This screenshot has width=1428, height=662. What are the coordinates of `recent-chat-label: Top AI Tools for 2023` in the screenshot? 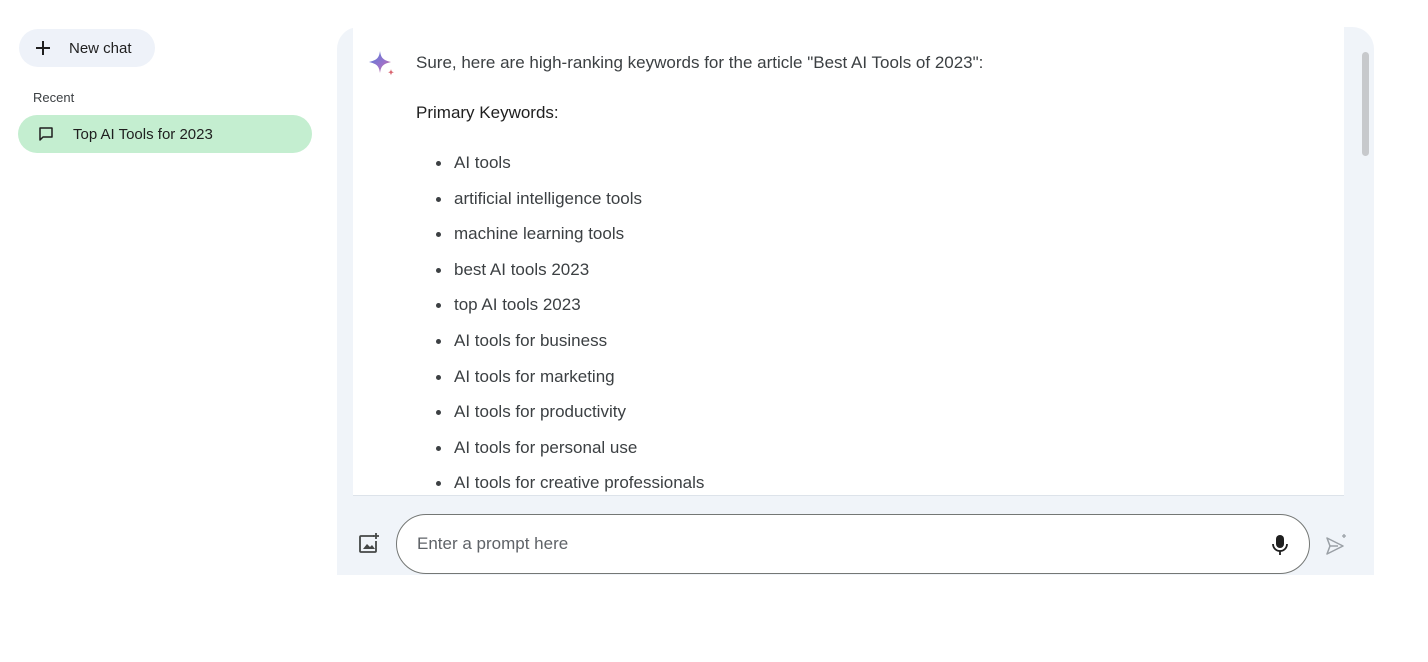 It's located at (143, 134).